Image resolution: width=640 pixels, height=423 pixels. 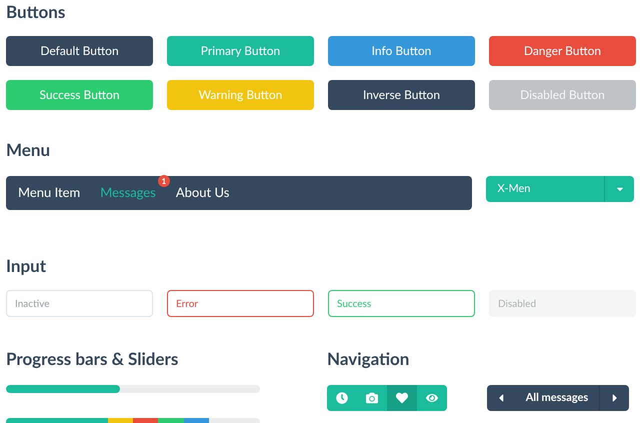 What do you see at coordinates (128, 193) in the screenshot?
I see `menu-item: Messages` at bounding box center [128, 193].